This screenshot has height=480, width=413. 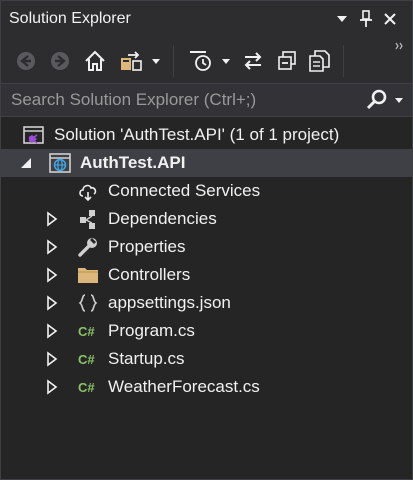 I want to click on tree-row-controllers: Controllers, so click(x=206, y=275).